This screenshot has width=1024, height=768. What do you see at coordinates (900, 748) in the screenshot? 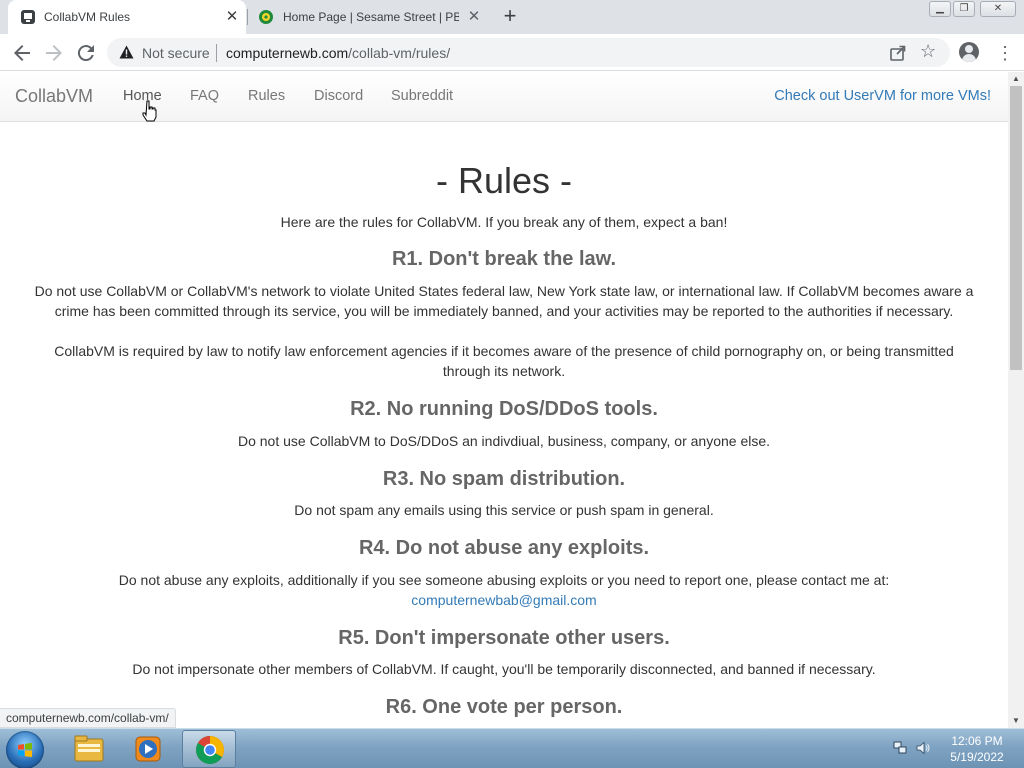
I see `network-icon` at bounding box center [900, 748].